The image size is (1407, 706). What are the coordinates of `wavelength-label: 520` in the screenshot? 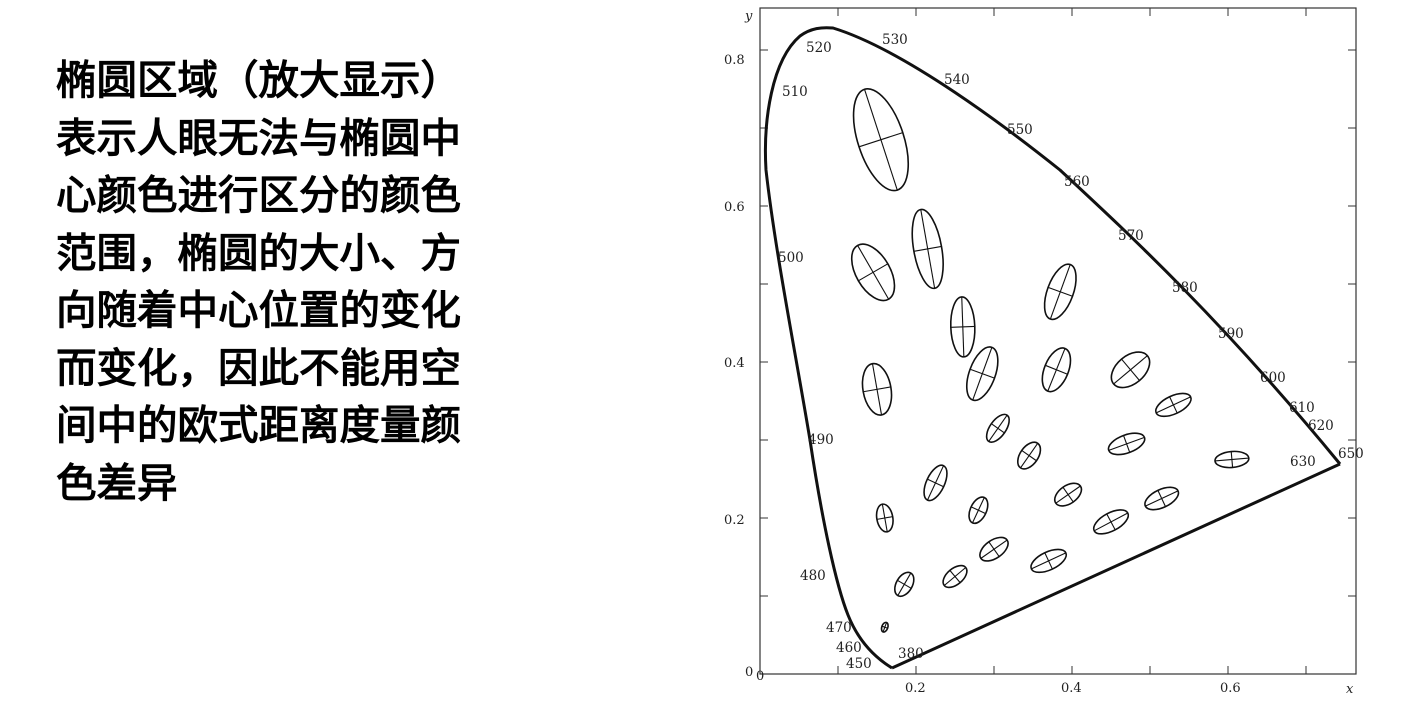 It's located at (819, 48).